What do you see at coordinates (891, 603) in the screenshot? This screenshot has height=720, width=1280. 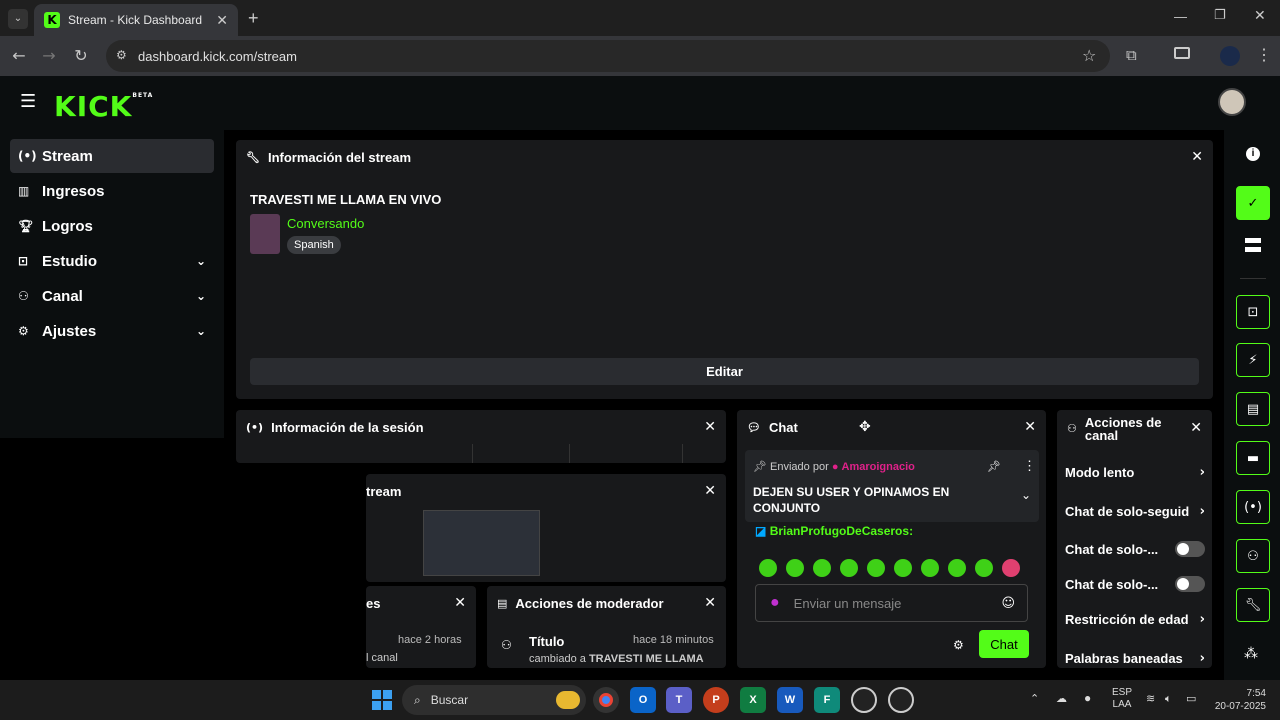 I see `chat-input: ● Enviar un mensaje ☺` at bounding box center [891, 603].